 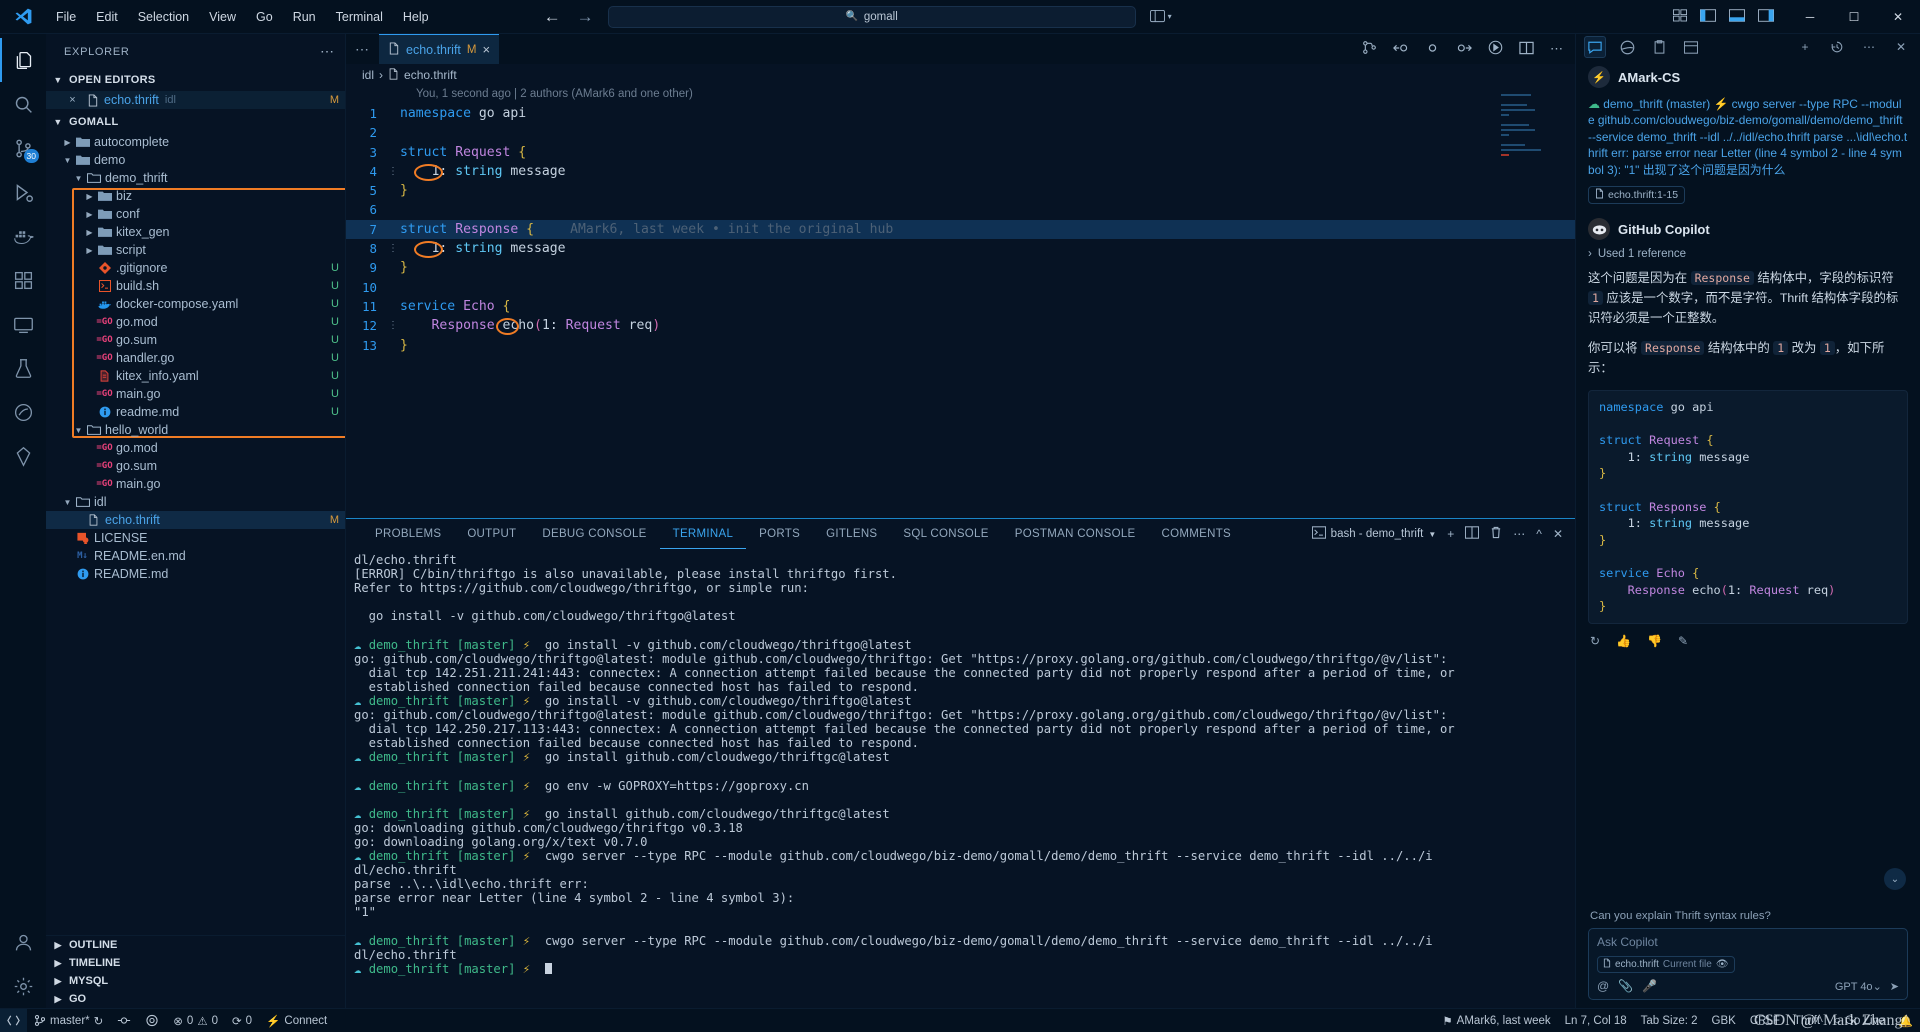 What do you see at coordinates (1496, 1020) in the screenshot?
I see `status-blame: ⚑ AMark6, last week` at bounding box center [1496, 1020].